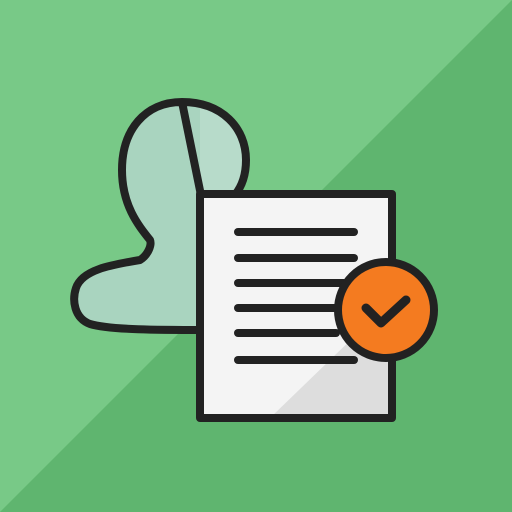 The height and width of the screenshot is (512, 512). I want to click on badge-circle, so click(386, 310).